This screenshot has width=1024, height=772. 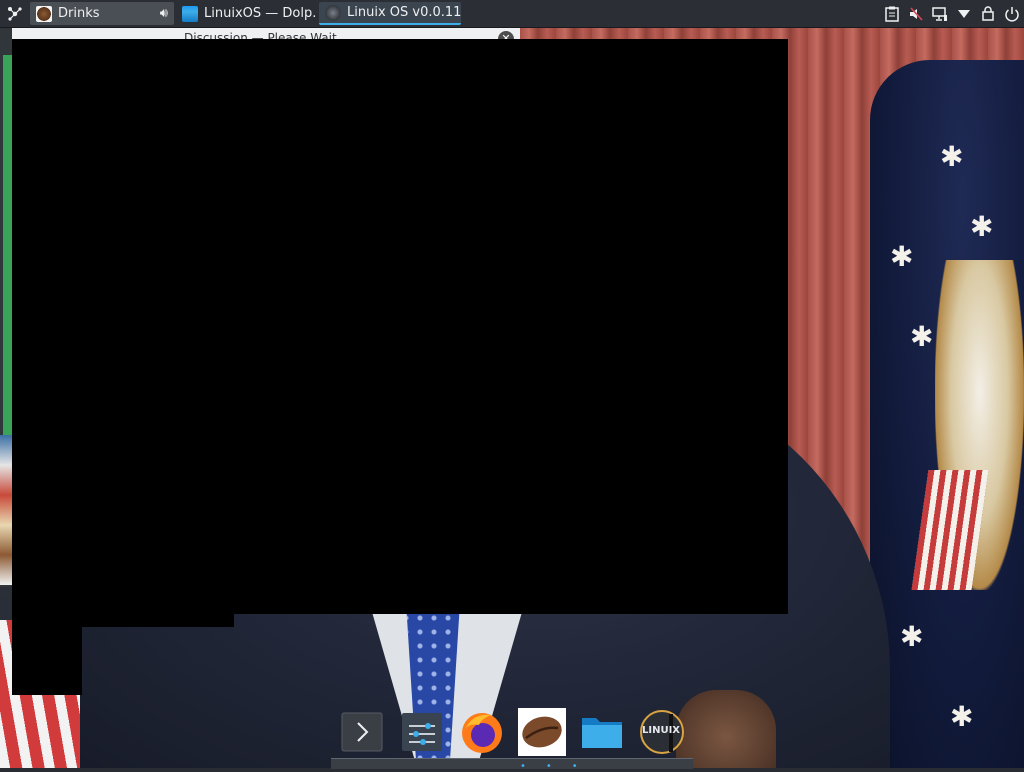 What do you see at coordinates (102, 13) in the screenshot?
I see `task-drinks: Drinks 🔊︎` at bounding box center [102, 13].